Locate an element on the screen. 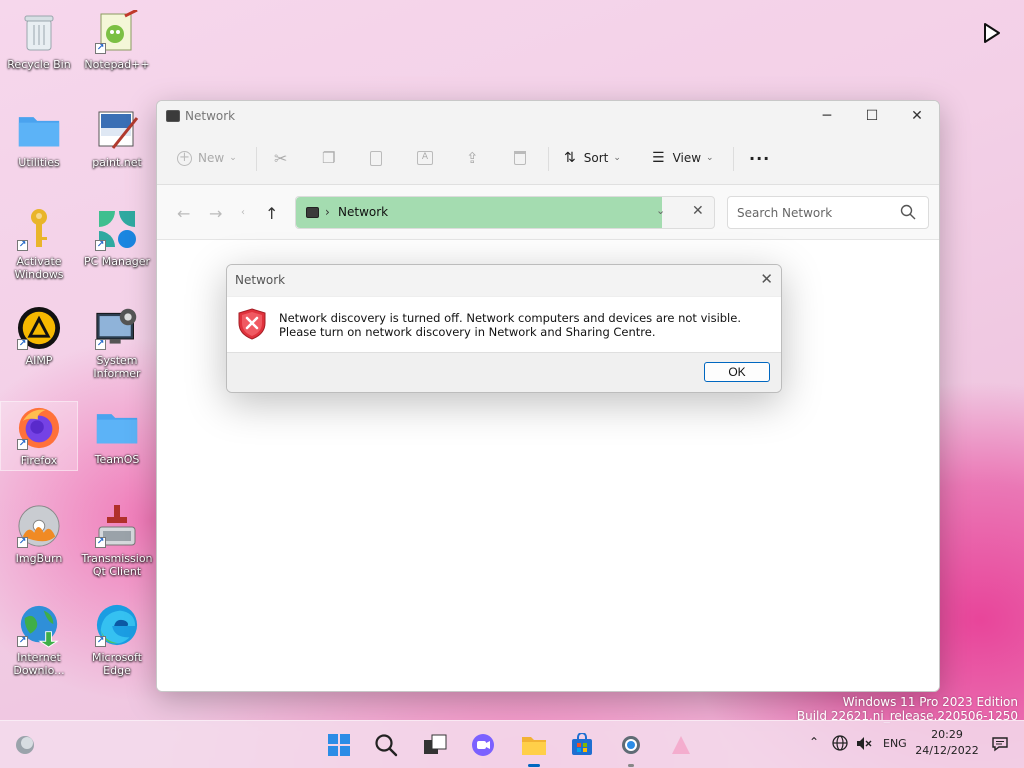 The width and height of the screenshot is (1024, 768). folder-icon is located at coordinates (39, 130).